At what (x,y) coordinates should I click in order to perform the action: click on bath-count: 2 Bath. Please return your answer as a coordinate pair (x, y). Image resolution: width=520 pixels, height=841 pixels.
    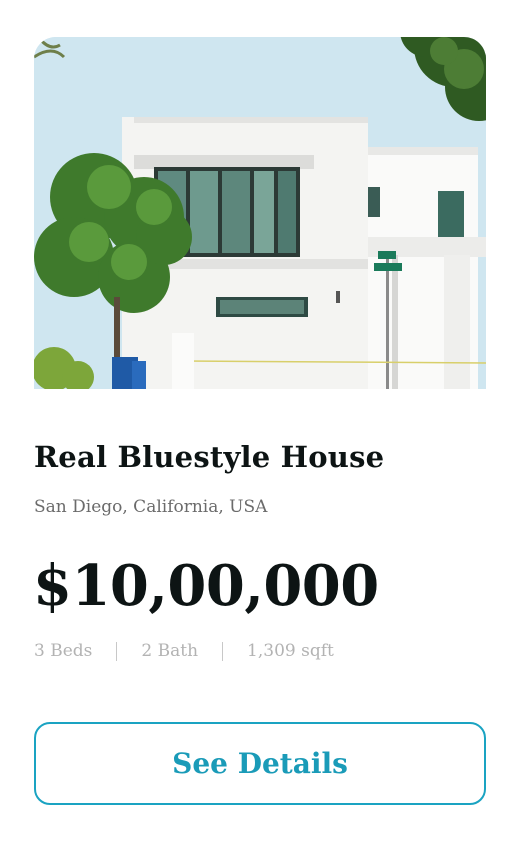
    Looking at the image, I should click on (170, 651).